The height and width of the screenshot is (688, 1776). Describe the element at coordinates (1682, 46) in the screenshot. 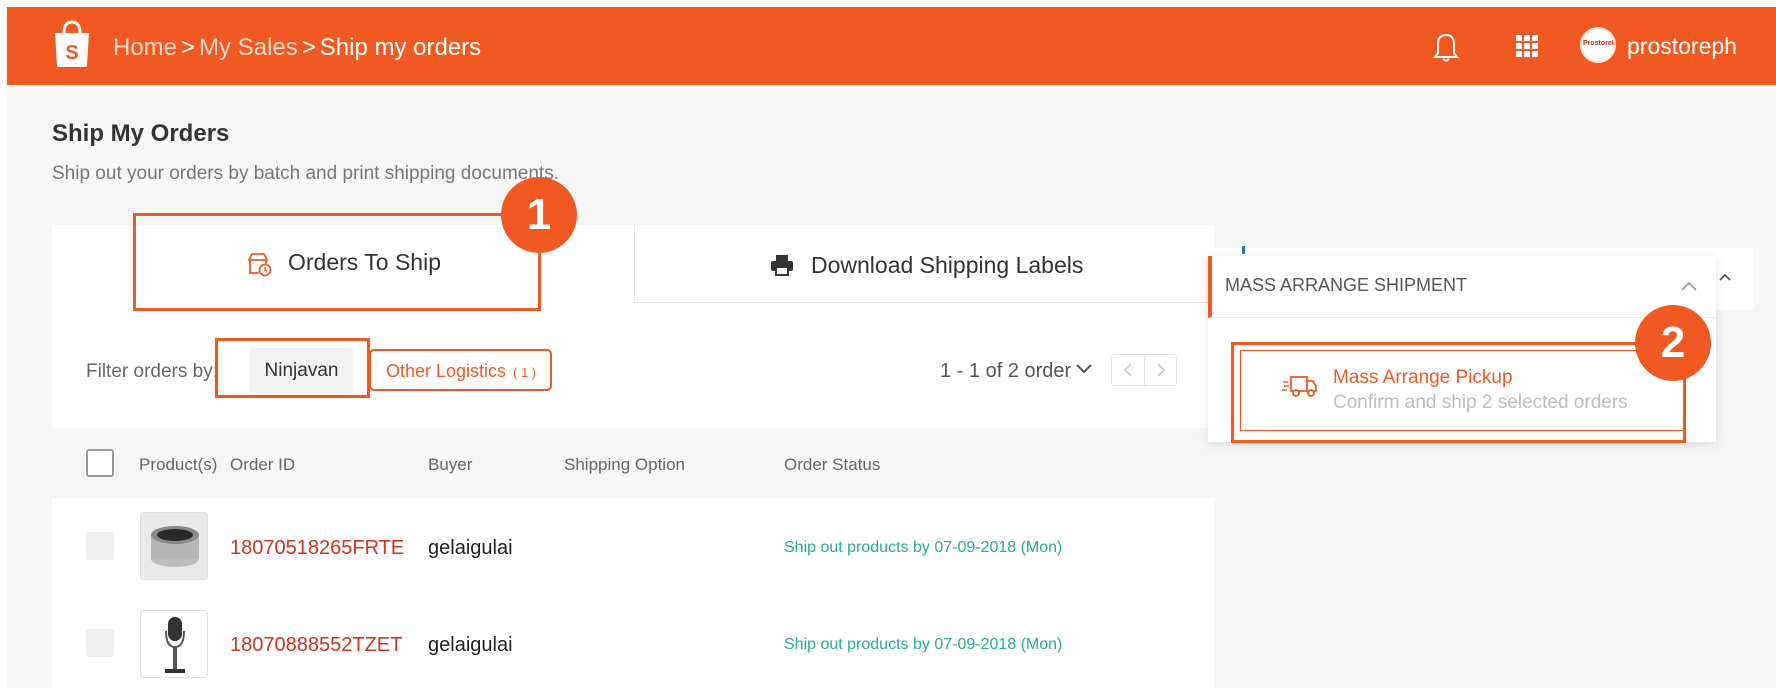

I see `username: prostoreph` at that location.